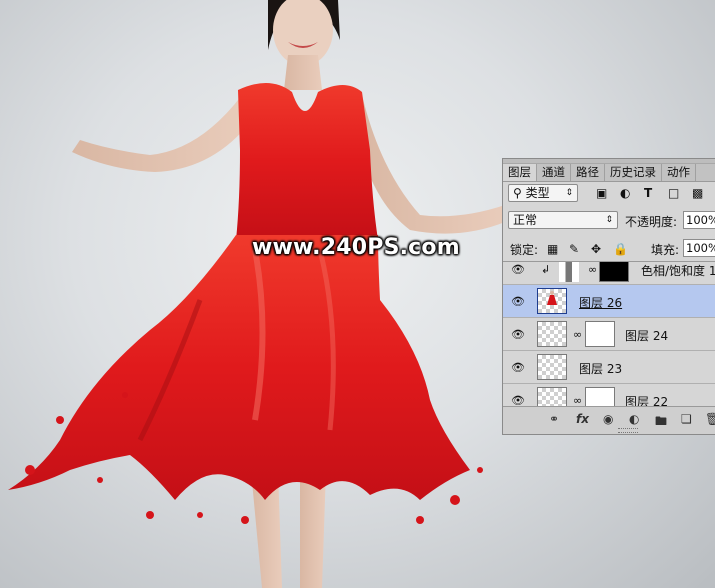 The height and width of the screenshot is (588, 715). What do you see at coordinates (665, 250) in the screenshot?
I see `fill-label: 填充:` at bounding box center [665, 250].